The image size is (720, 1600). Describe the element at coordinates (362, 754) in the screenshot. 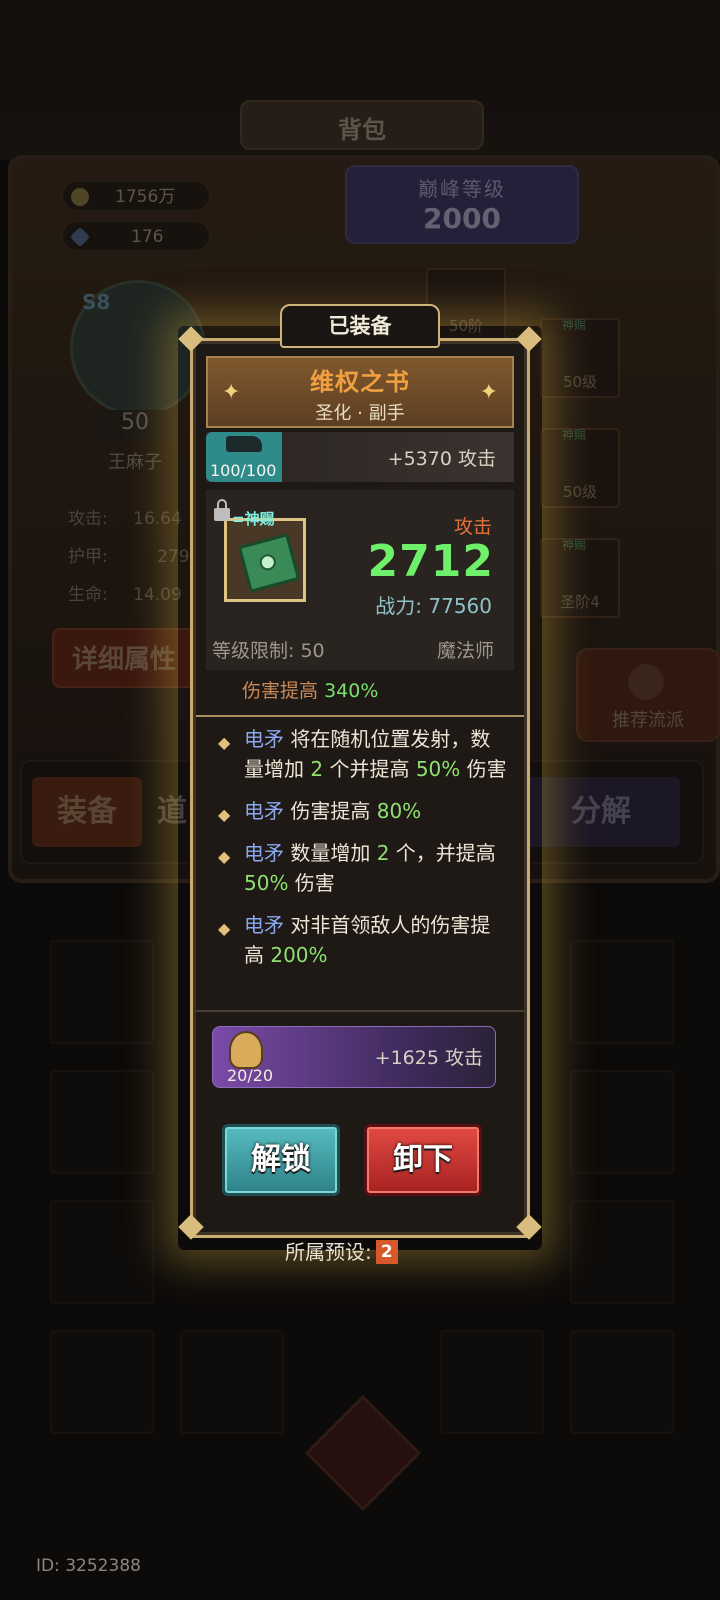

I see `effect-item: ◆ 电矛 将在随机位置发射，数量增加 2 个并提高 50% 伤害` at that location.